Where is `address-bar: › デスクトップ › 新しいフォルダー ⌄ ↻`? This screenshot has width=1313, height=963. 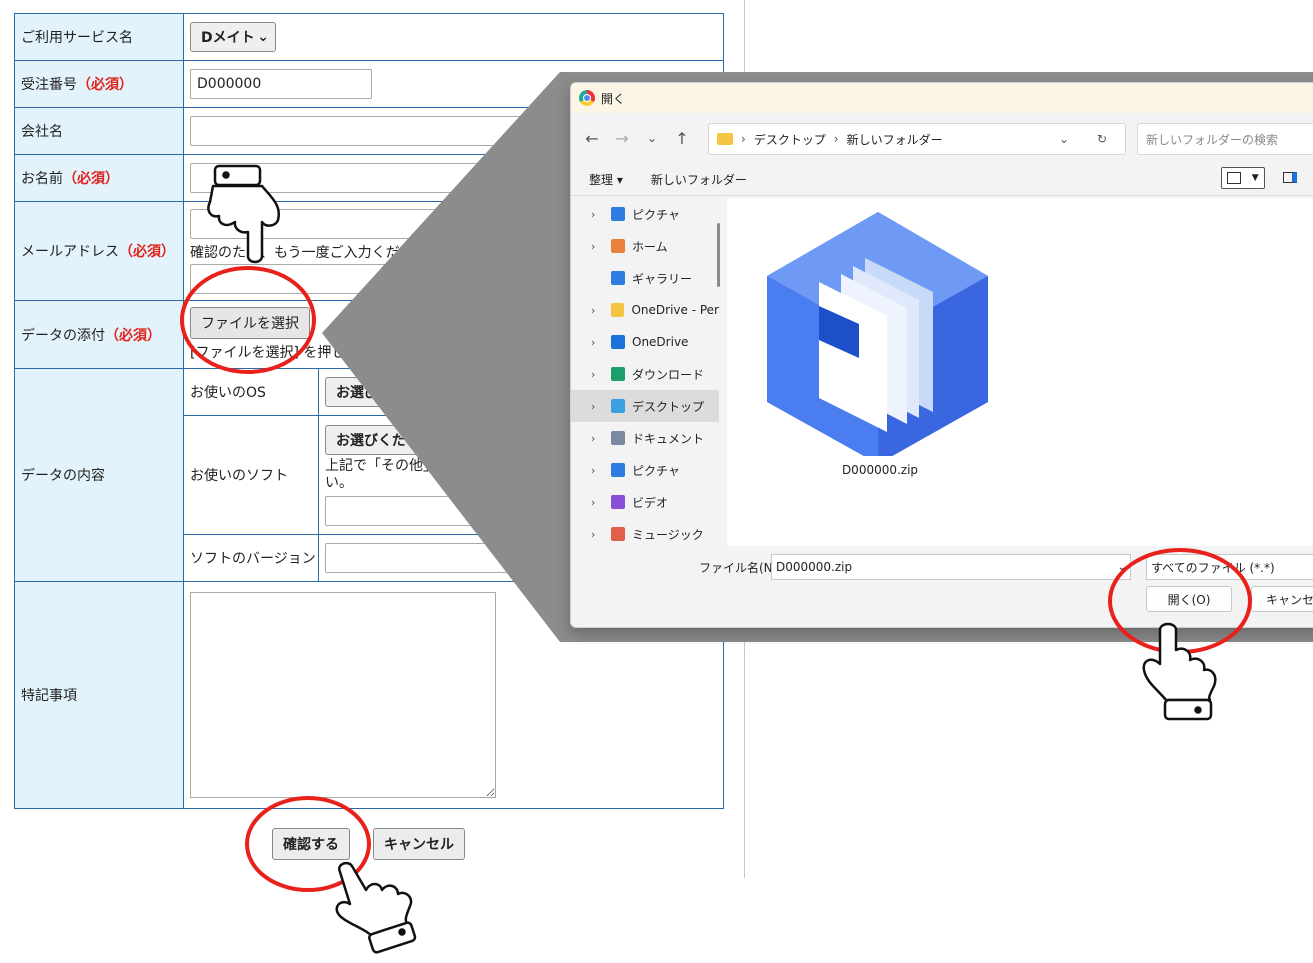 address-bar: › デスクトップ › 新しいフォルダー ⌄ ↻ is located at coordinates (917, 139).